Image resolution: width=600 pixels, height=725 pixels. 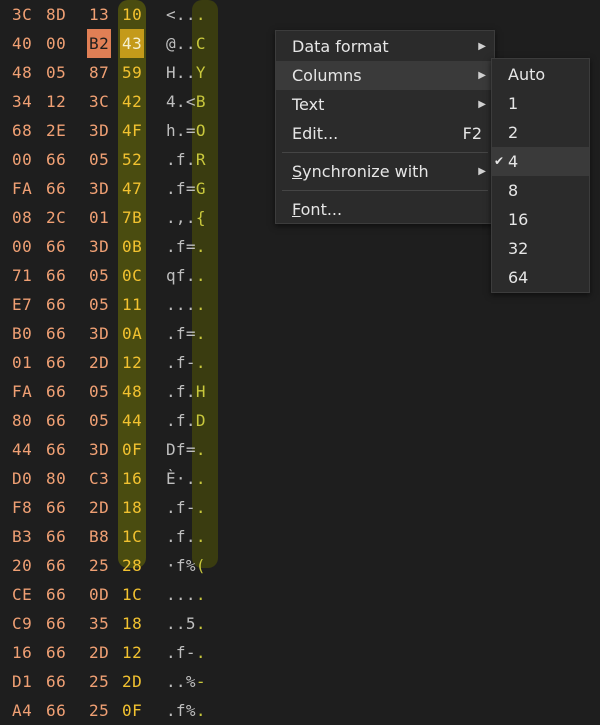 I want to click on hex-byte: 71, so click(x=22, y=275).